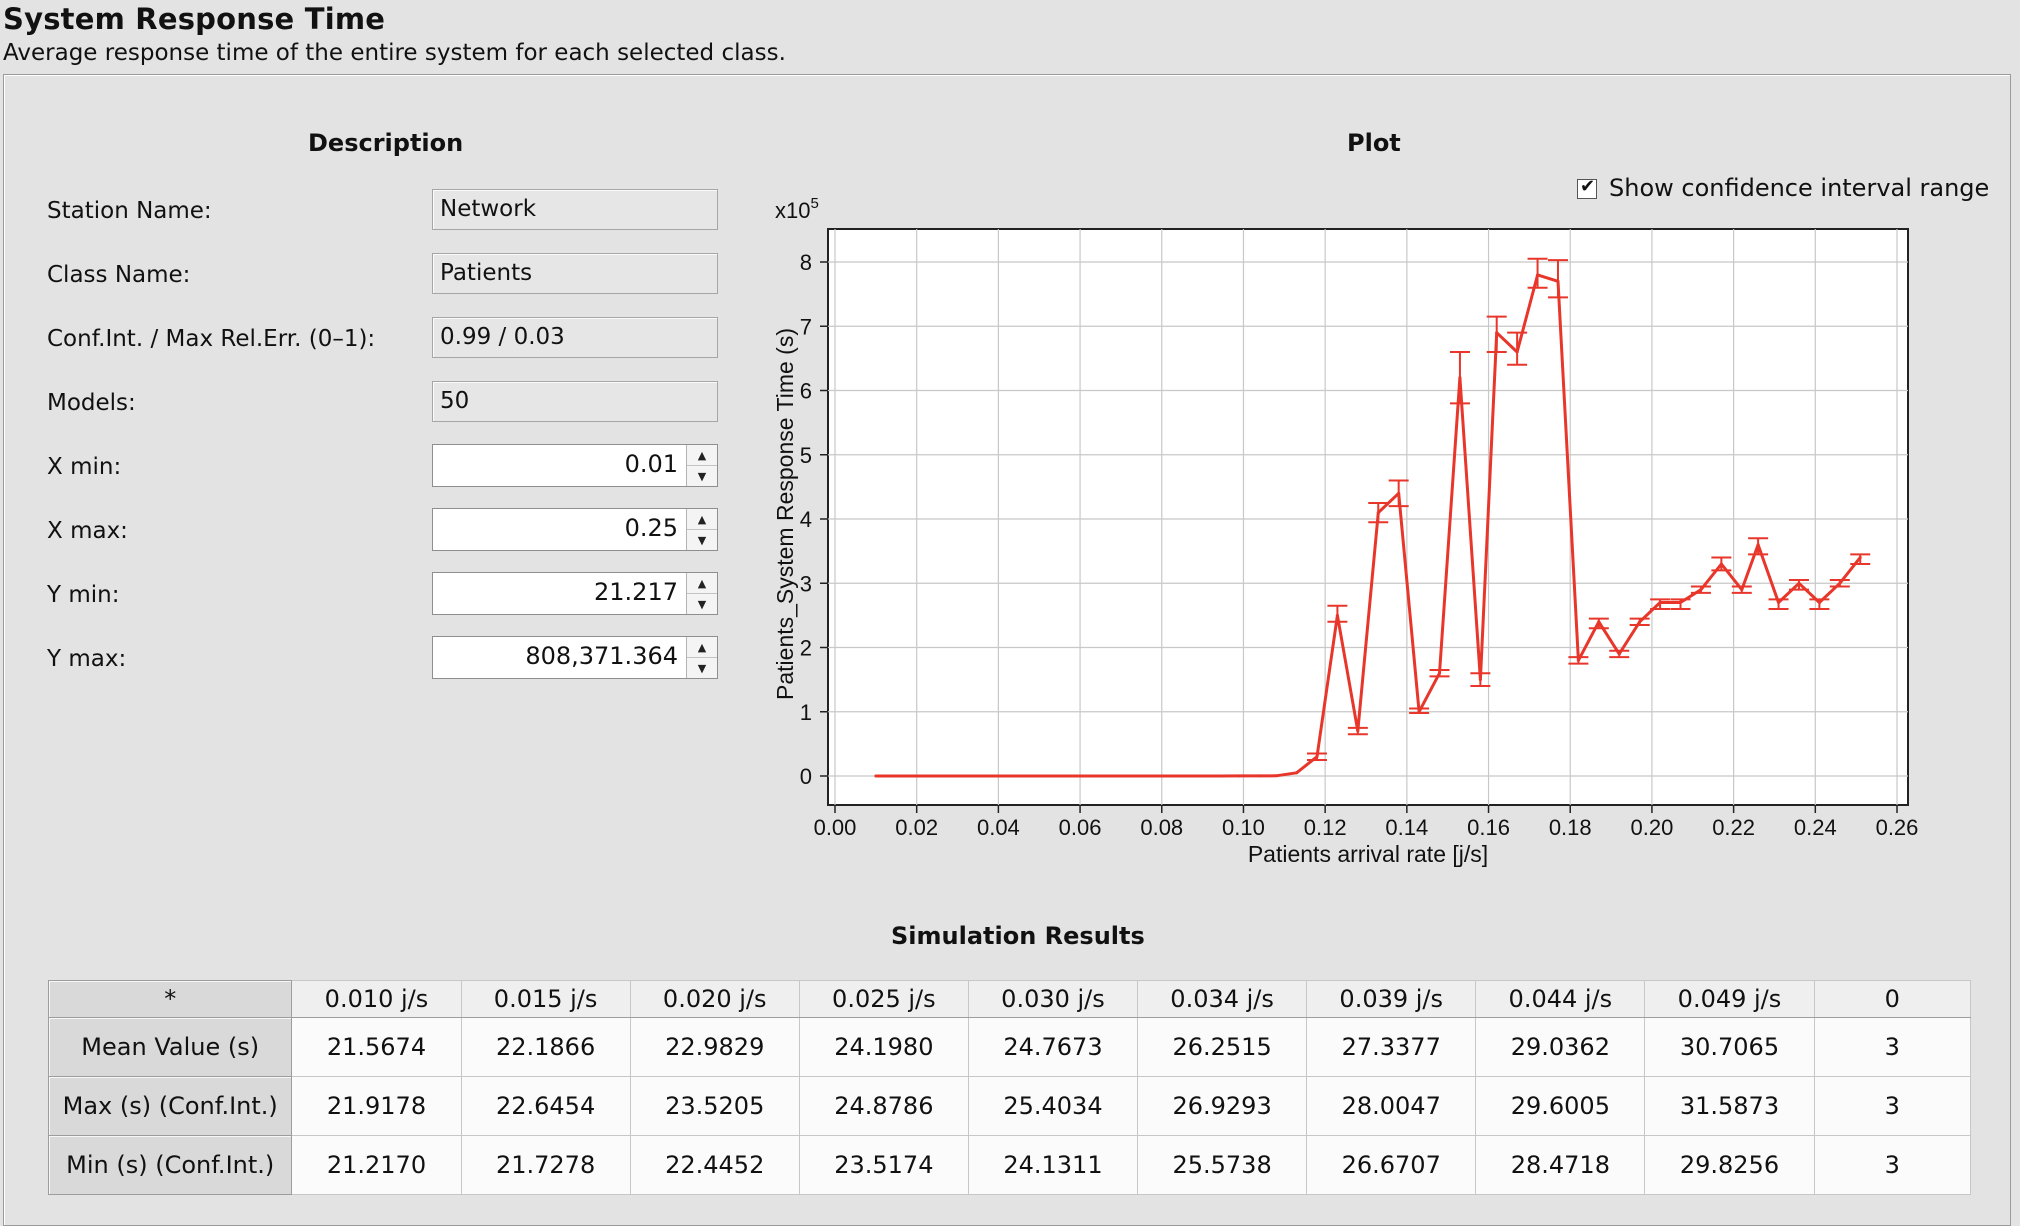 Image resolution: width=2020 pixels, height=1226 pixels. What do you see at coordinates (545, 999) in the screenshot?
I see `column-header: 0.015 j/s` at bounding box center [545, 999].